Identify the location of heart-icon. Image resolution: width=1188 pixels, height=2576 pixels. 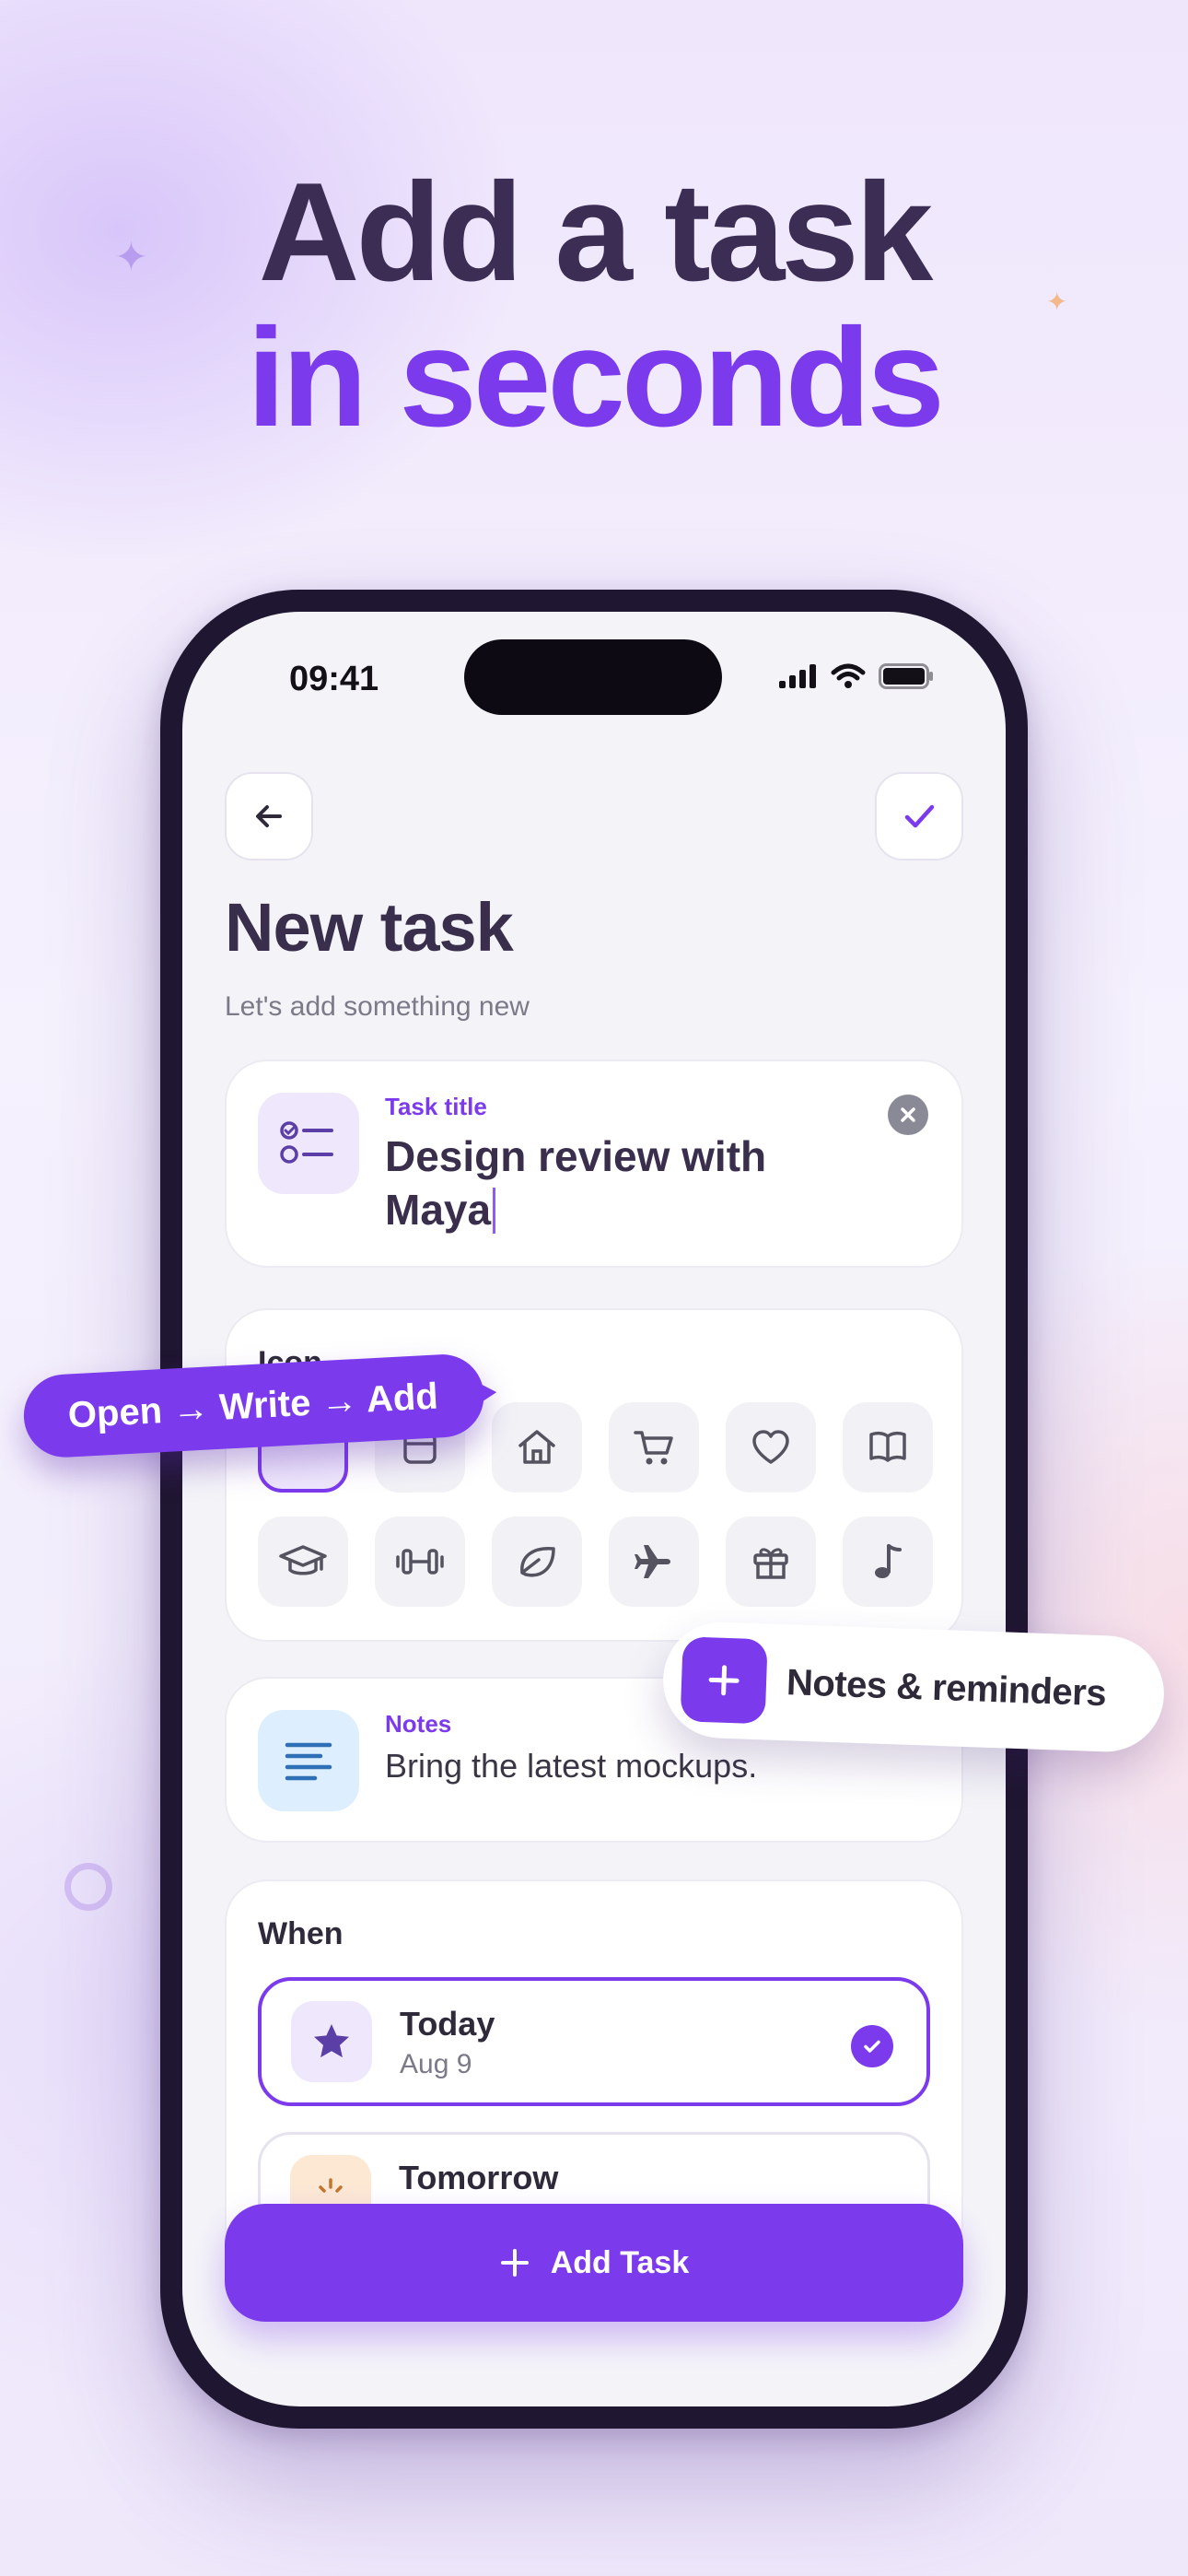
(770, 1447).